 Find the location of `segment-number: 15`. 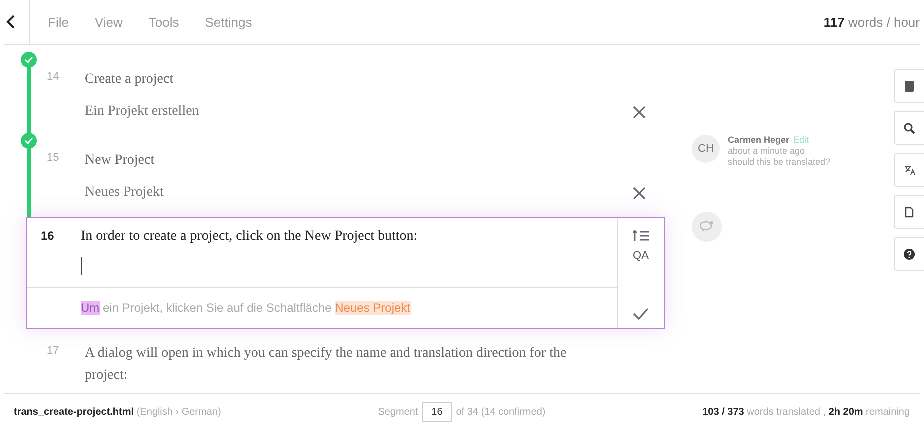

segment-number: 15 is located at coordinates (53, 157).